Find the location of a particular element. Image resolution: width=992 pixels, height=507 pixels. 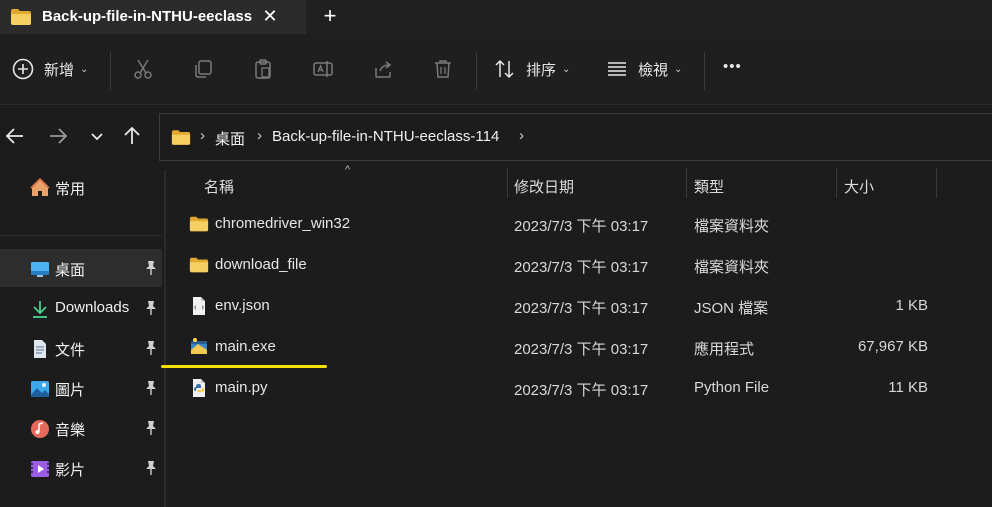

sidebar-item-music: 音樂 is located at coordinates (81, 428).